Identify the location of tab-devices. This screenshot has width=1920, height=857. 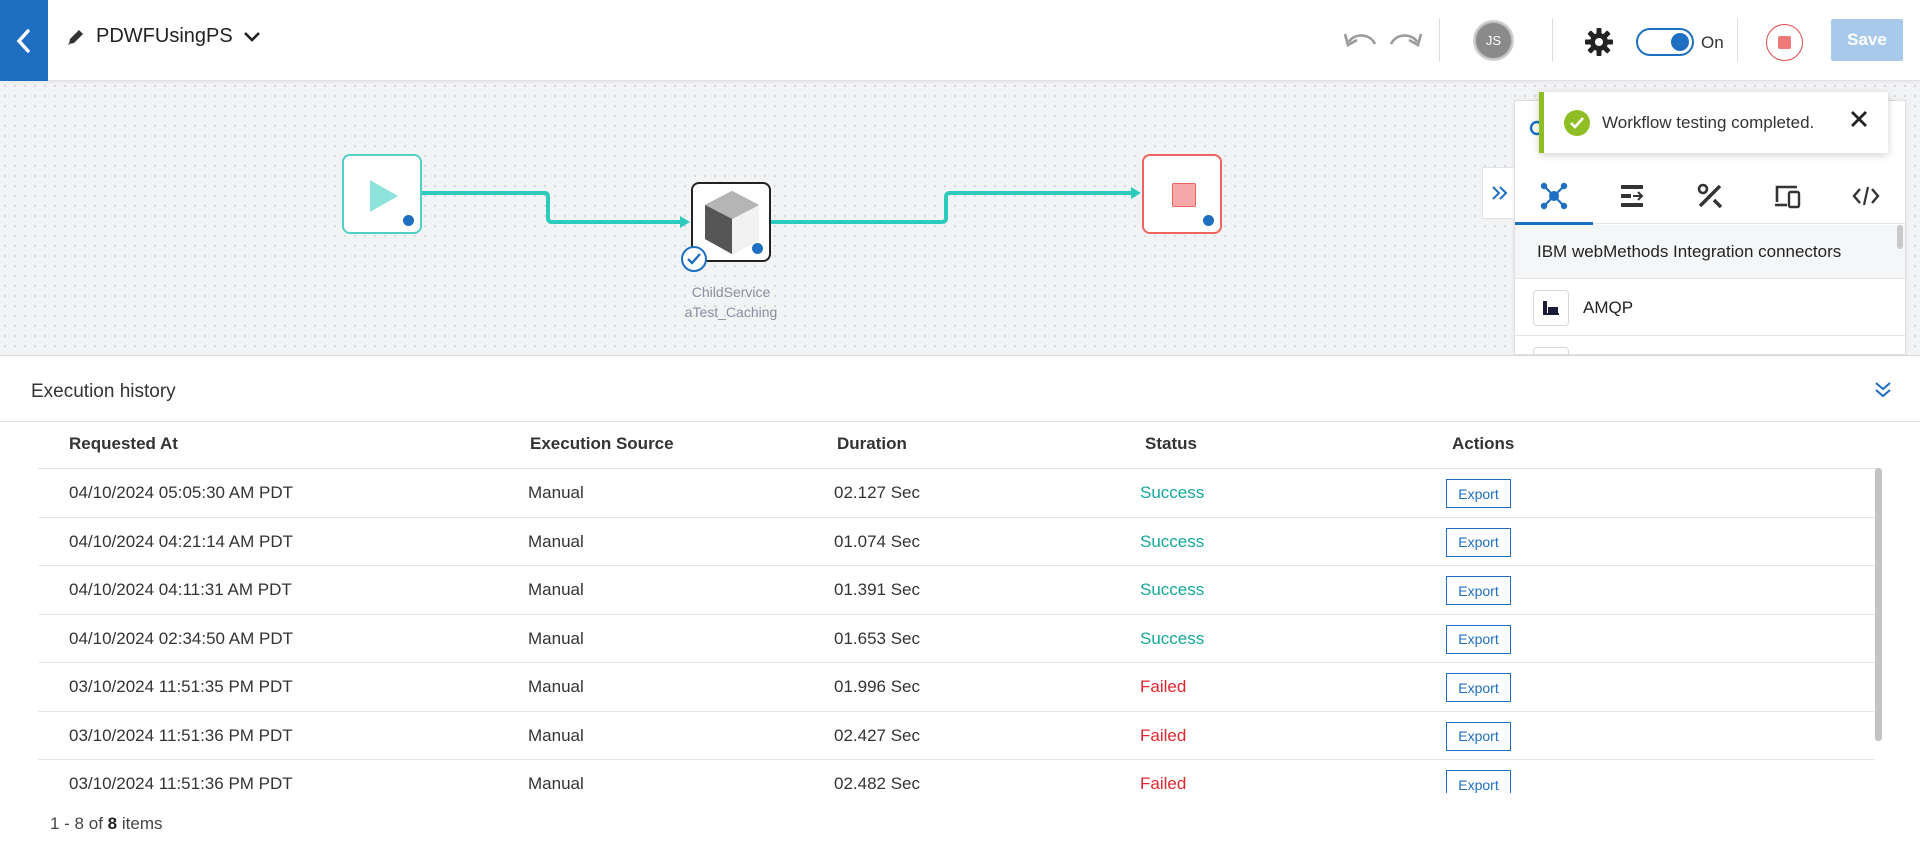
(1788, 196).